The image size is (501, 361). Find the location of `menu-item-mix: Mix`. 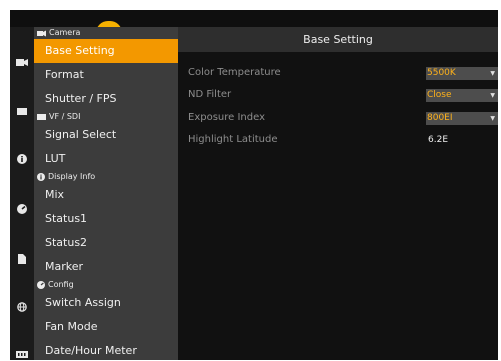

menu-item-mix: Mix is located at coordinates (106, 195).